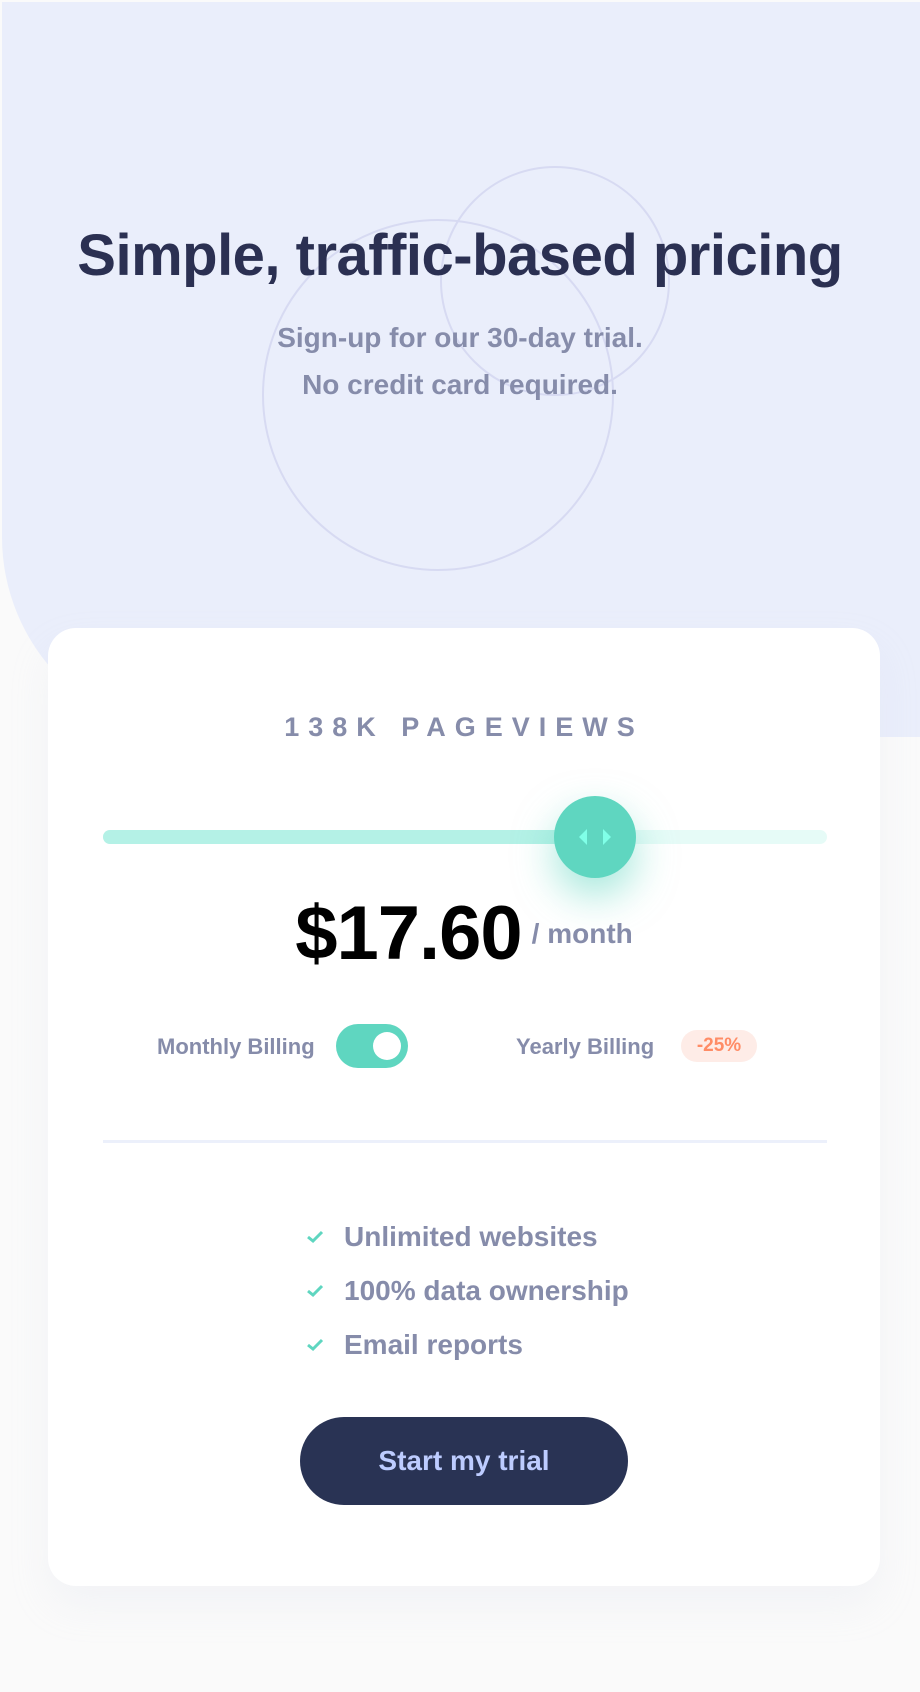  What do you see at coordinates (408, 933) in the screenshot?
I see `price-amount: $17.60` at bounding box center [408, 933].